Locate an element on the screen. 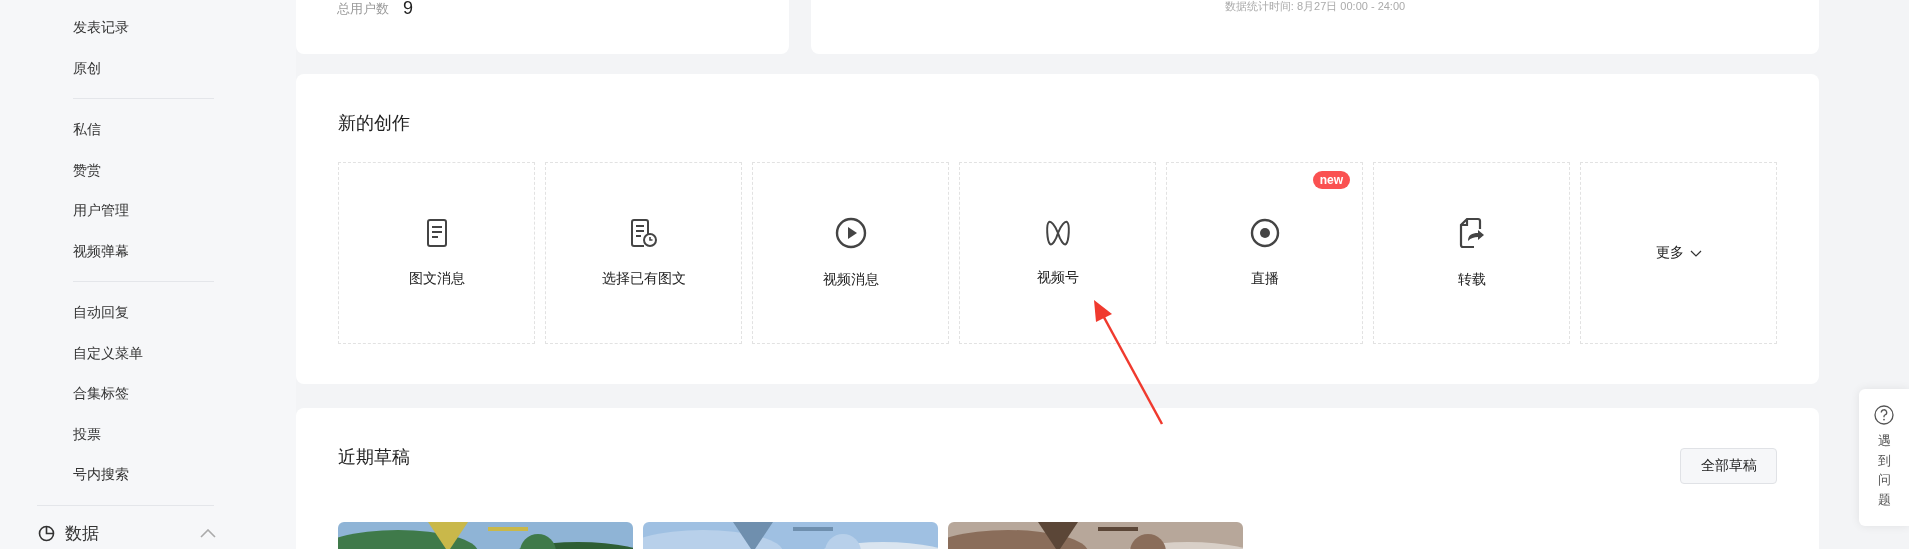 This screenshot has height=549, width=1909. sidebar-item: 投票 is located at coordinates (184, 433).